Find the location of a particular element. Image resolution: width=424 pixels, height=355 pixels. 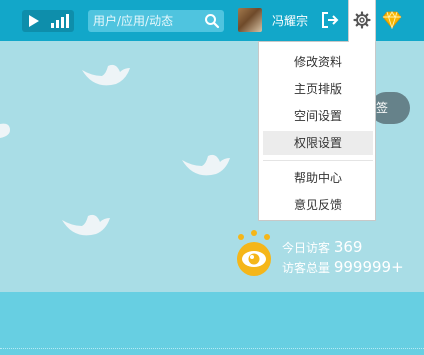

total-visits-value: 999999+ is located at coordinates (368, 267).